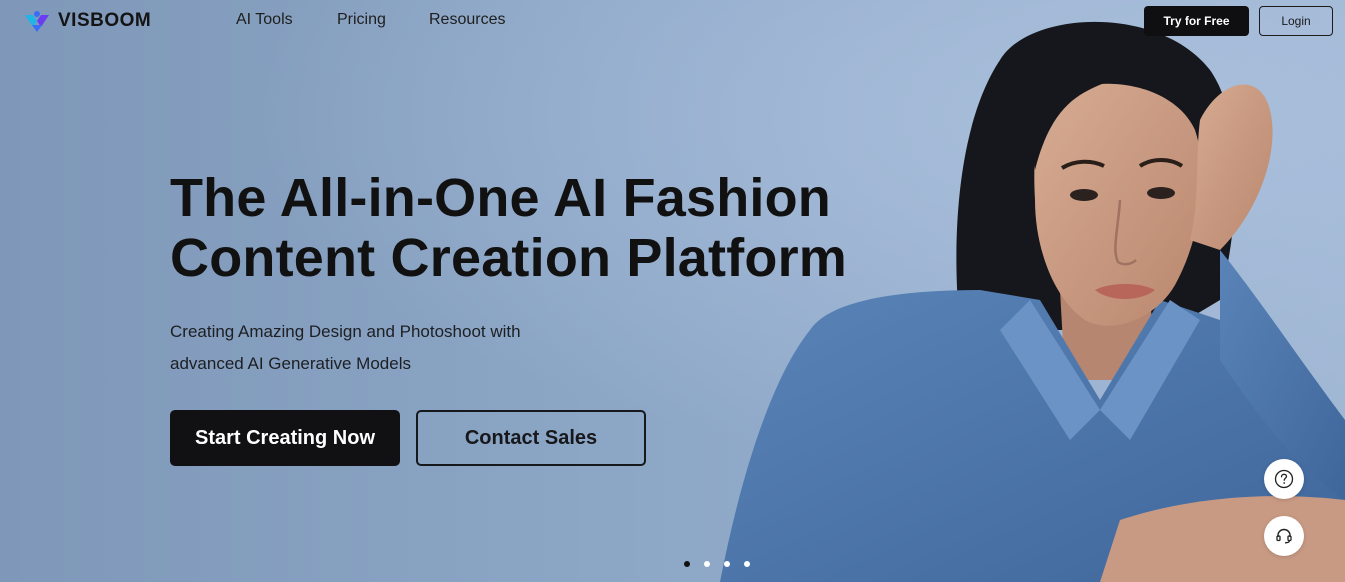 The height and width of the screenshot is (582, 1345). Describe the element at coordinates (1296, 21) in the screenshot. I see `login-button: Login` at that location.